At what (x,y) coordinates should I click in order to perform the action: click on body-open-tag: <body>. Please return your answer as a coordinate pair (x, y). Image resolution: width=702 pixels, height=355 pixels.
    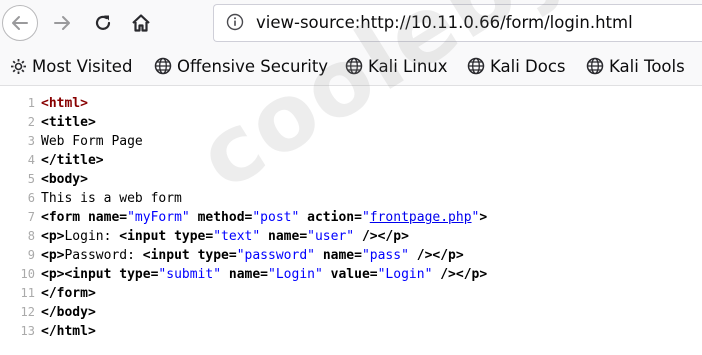
    Looking at the image, I should click on (64, 179).